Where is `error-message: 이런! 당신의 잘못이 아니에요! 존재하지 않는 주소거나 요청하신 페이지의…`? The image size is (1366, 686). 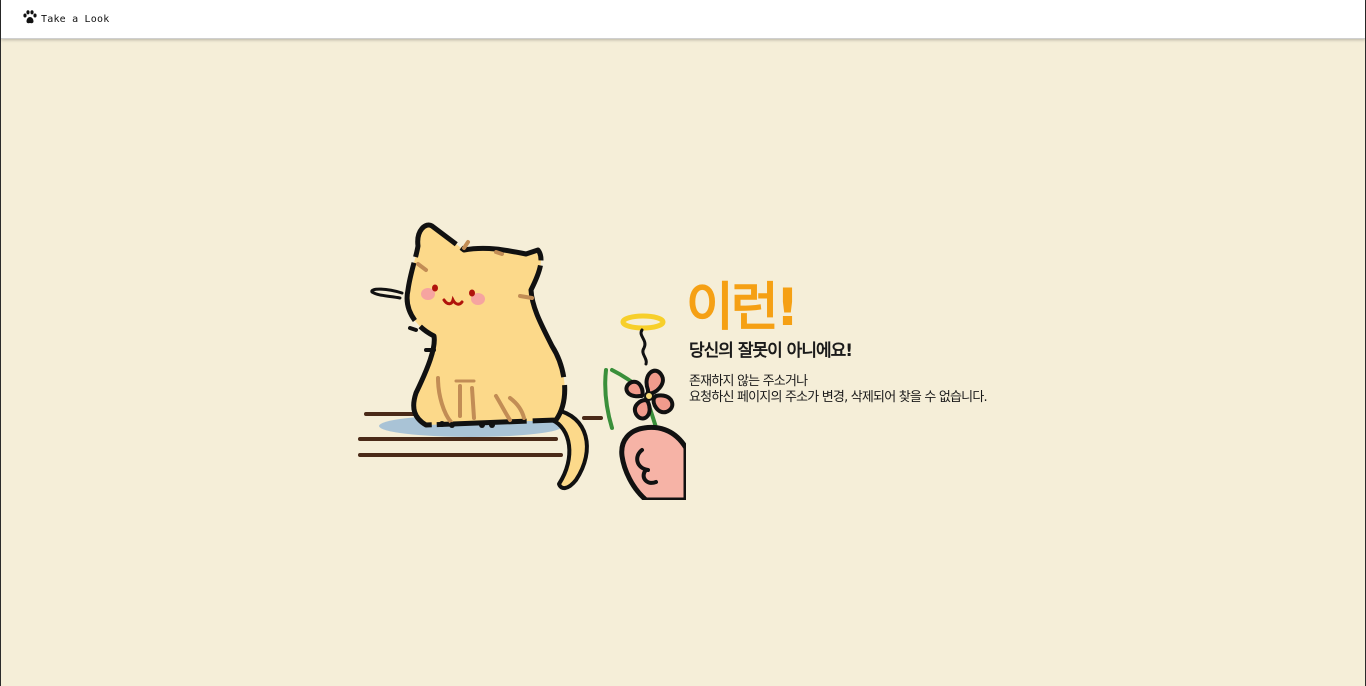 error-message: 이런! 당신의 잘못이 아니에요! 존재하지 않는 주소거나 요청하신 페이지의… is located at coordinates (837, 342).